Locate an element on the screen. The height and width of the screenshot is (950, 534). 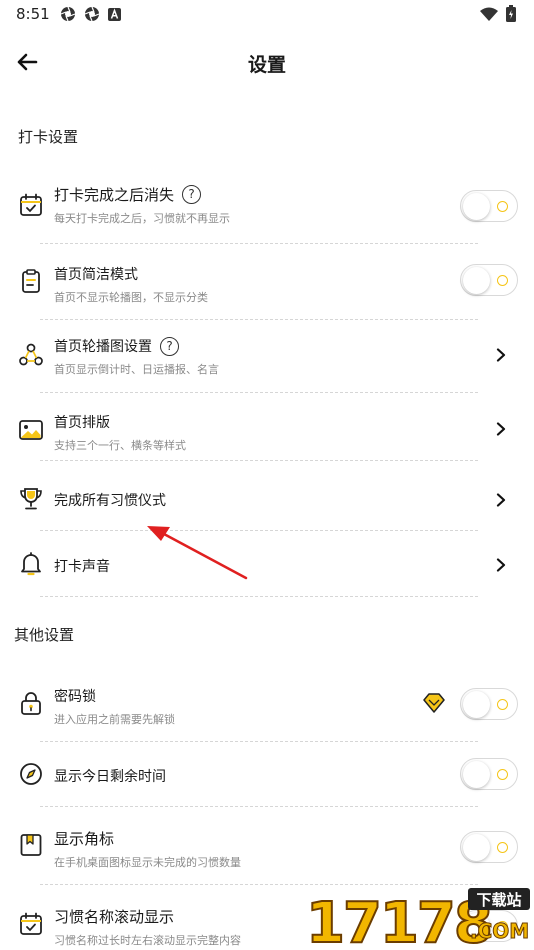
setting-title: 显示角标 is located at coordinates (84, 839).